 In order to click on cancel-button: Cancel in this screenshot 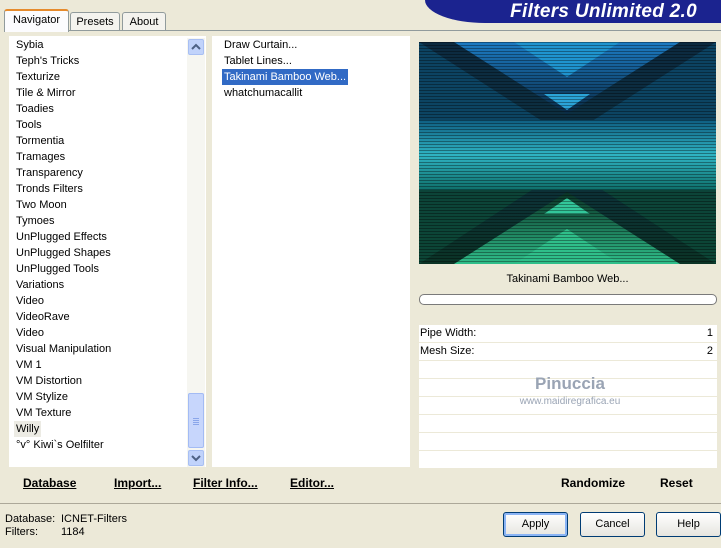, I will do `click(612, 524)`.